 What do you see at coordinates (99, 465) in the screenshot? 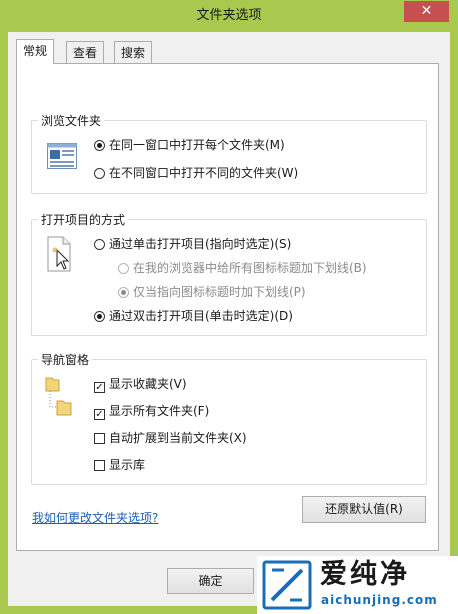
I see `show-libraries-checkbox` at bounding box center [99, 465].